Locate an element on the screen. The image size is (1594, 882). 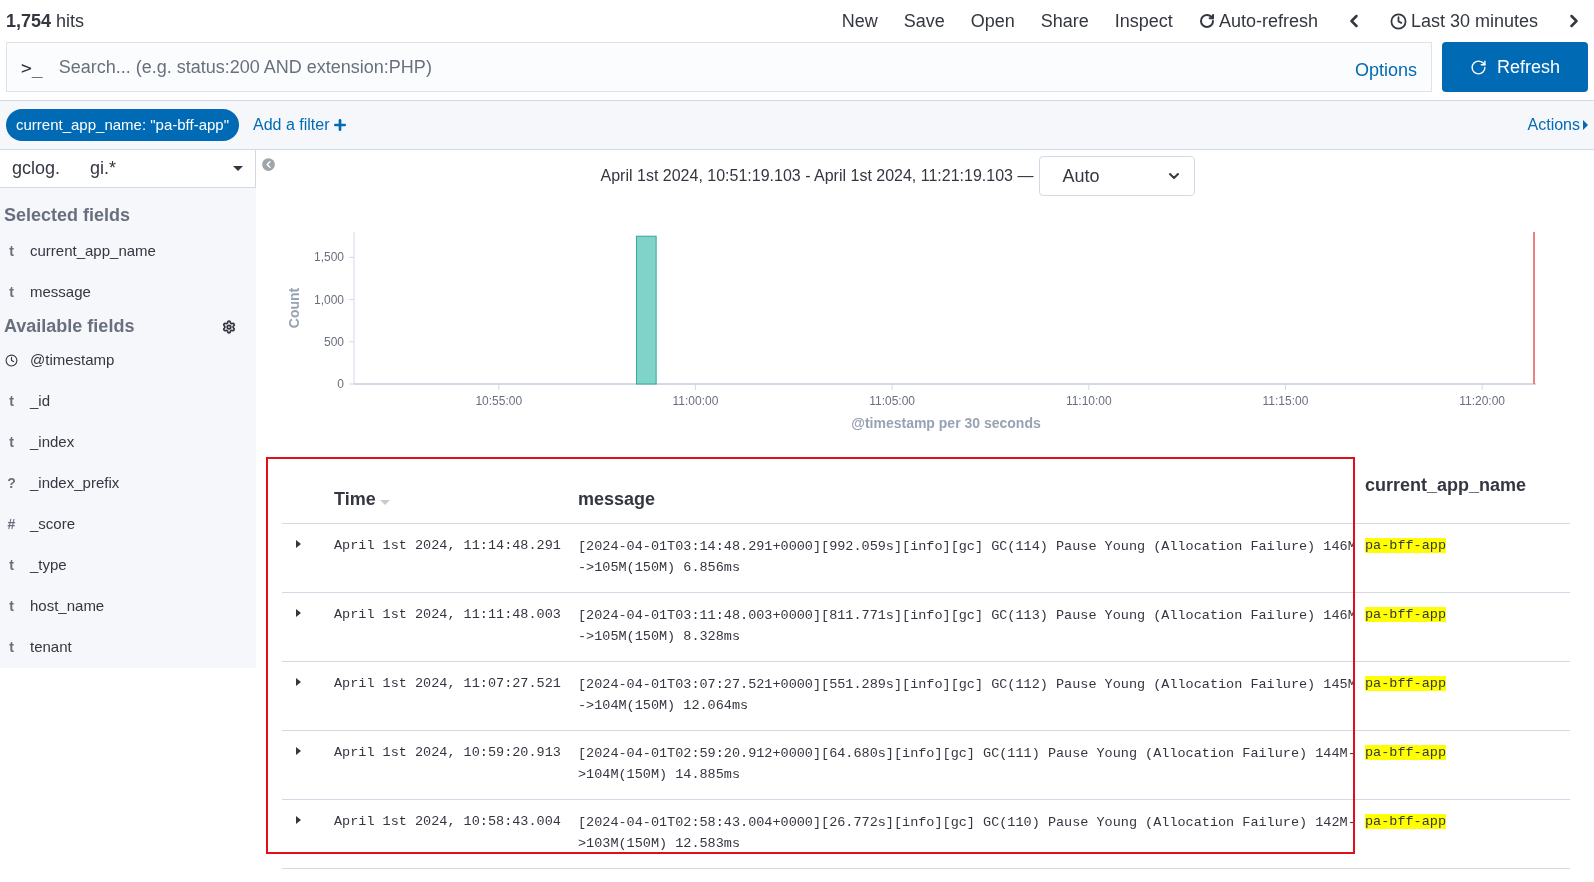
y-axis-label: Count is located at coordinates (294, 308).